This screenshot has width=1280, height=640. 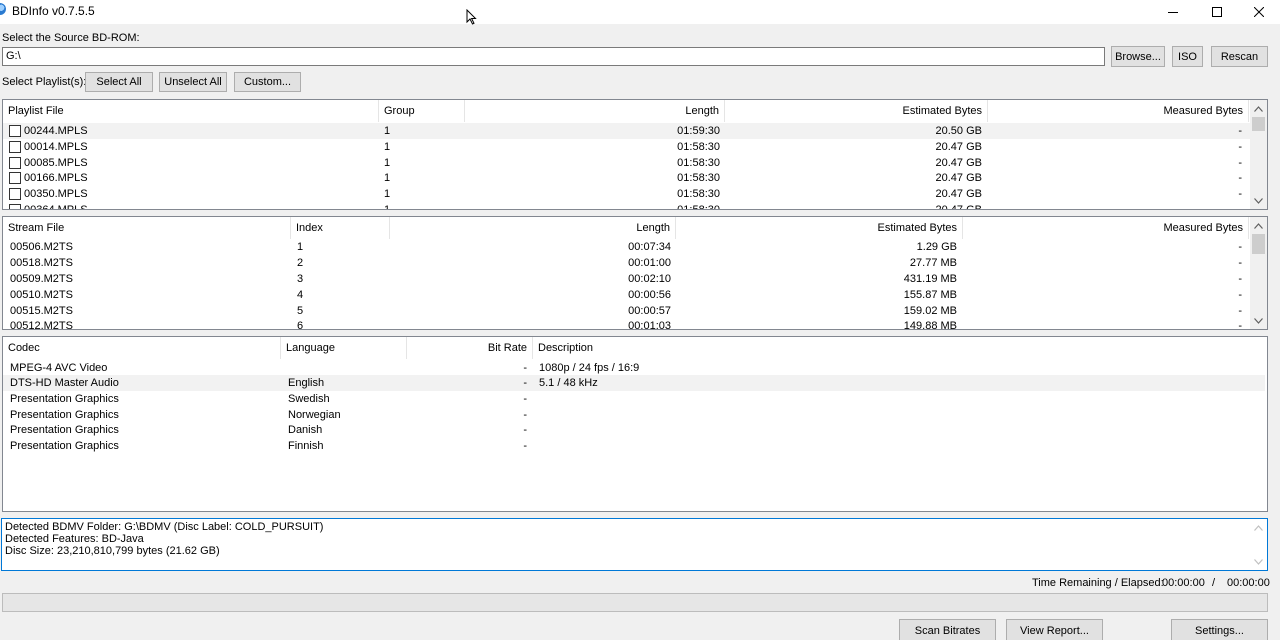 What do you see at coordinates (1258, 273) in the screenshot?
I see `stream-scrollbar` at bounding box center [1258, 273].